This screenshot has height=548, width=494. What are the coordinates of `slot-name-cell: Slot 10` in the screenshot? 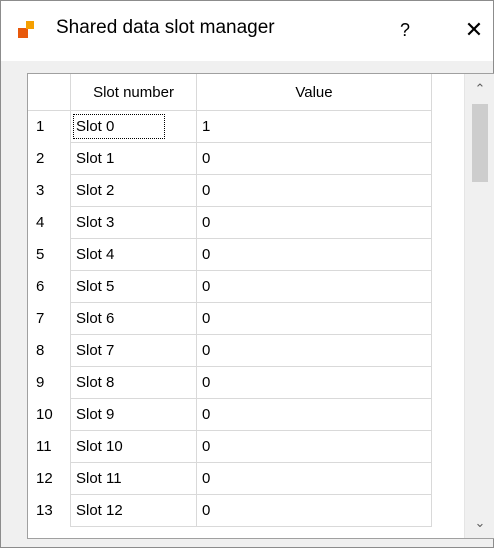 It's located at (133, 446).